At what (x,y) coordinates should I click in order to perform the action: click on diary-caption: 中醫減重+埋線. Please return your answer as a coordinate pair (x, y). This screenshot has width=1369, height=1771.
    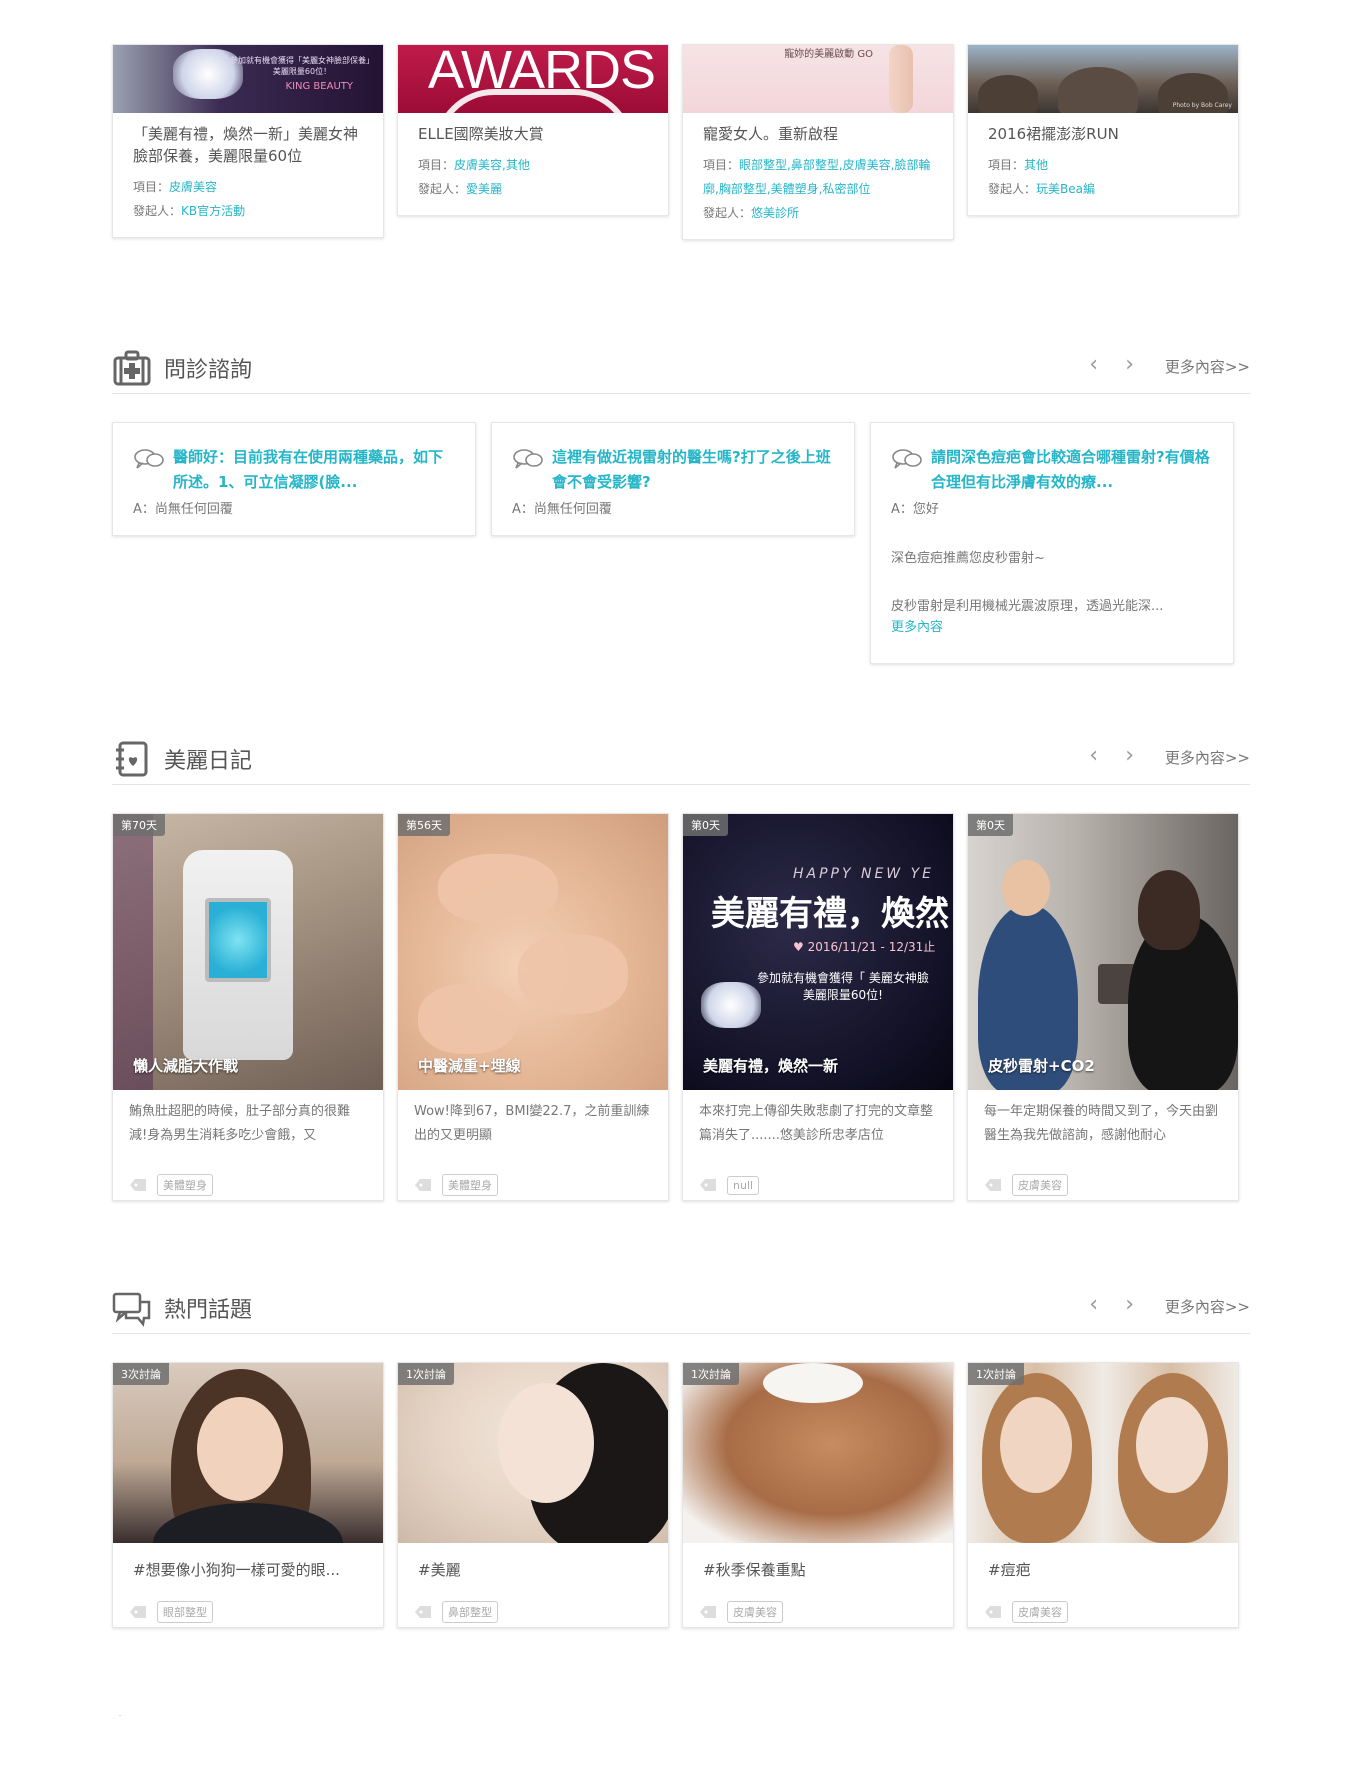
    Looking at the image, I should click on (469, 1066).